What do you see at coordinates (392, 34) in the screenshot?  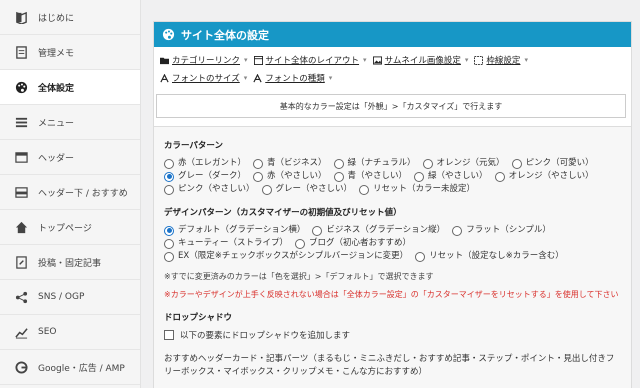 I see `panel-title-bar: サイト全体の設定` at bounding box center [392, 34].